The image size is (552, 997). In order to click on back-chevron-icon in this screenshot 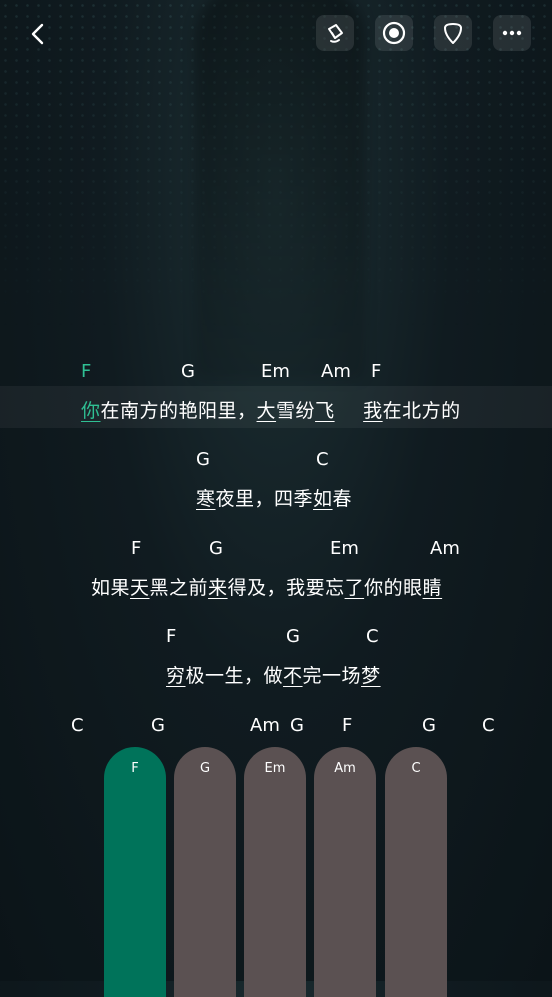, I will do `click(37, 34)`.